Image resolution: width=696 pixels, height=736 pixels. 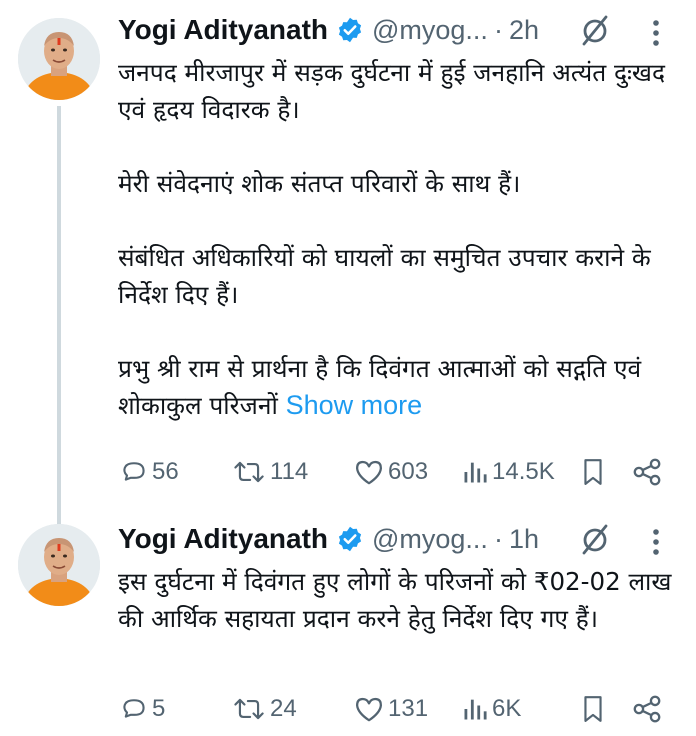 I want to click on like-button: 603, so click(x=391, y=472).